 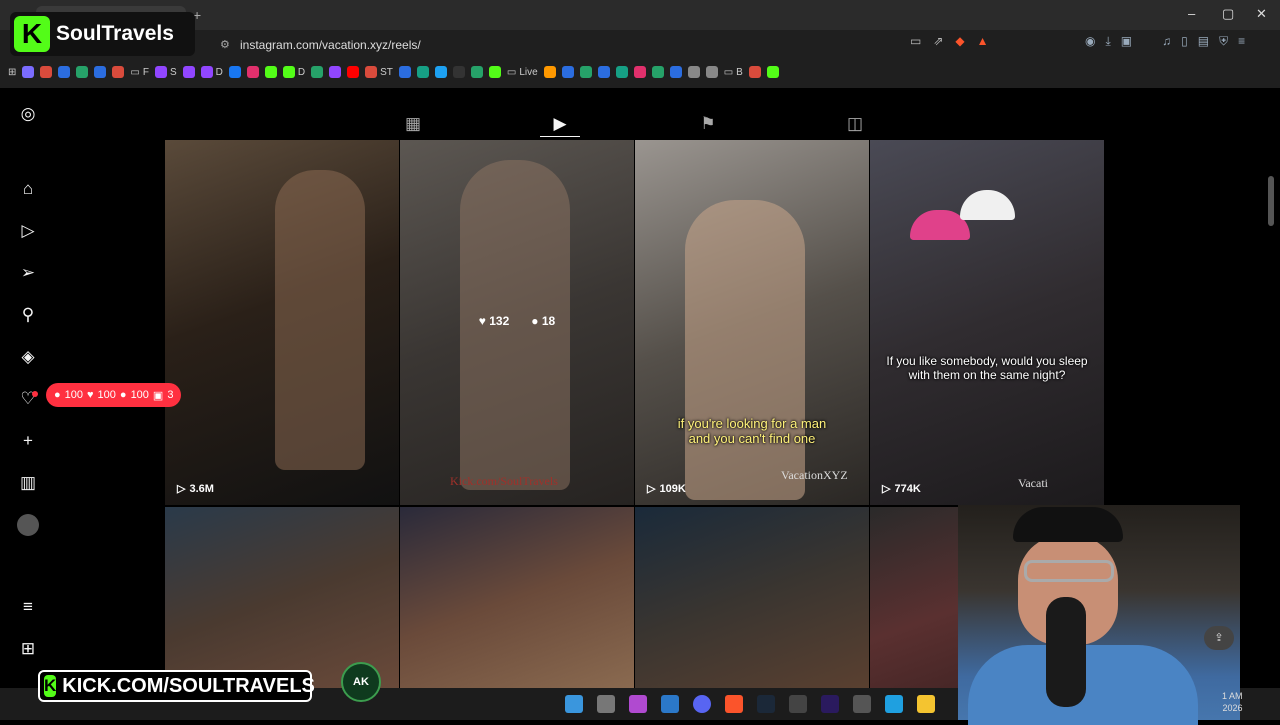 What do you see at coordinates (1219, 638) in the screenshot?
I see `floating-action-button: ⇪` at bounding box center [1219, 638].